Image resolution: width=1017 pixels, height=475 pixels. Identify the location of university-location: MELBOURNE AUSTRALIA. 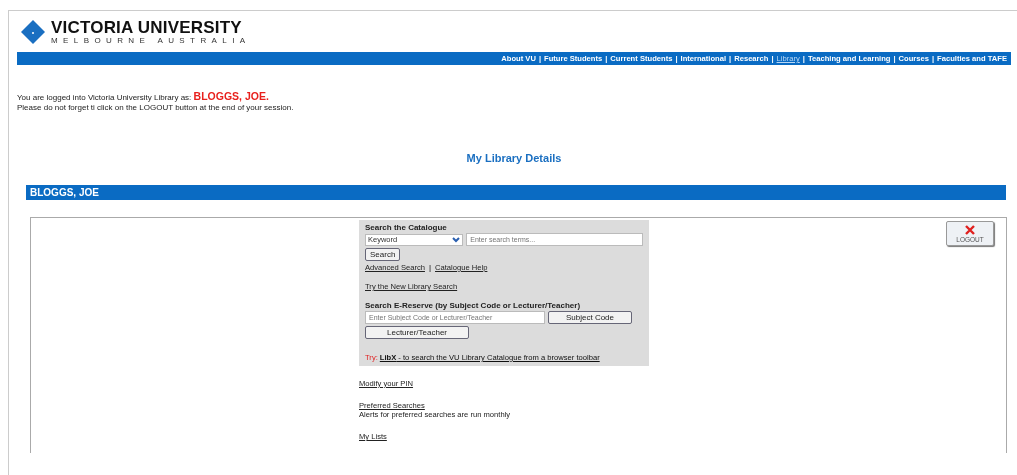
(151, 41).